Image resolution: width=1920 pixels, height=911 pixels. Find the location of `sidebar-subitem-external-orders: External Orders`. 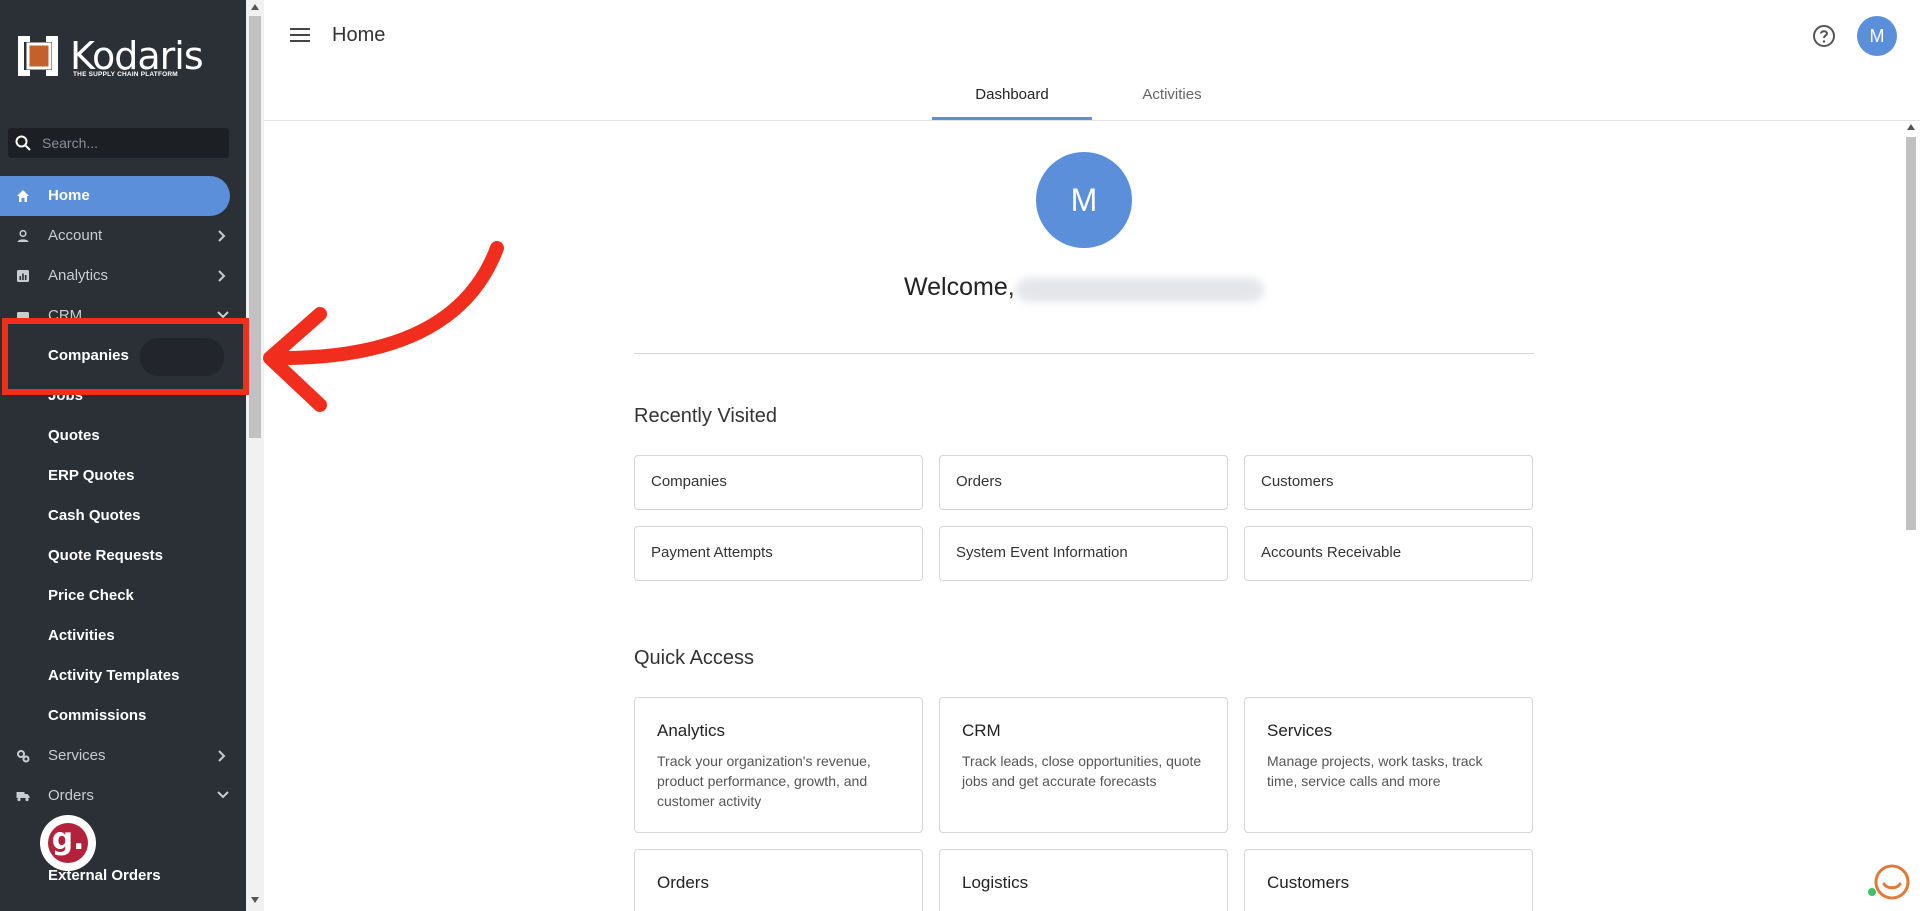

sidebar-subitem-external-orders: External Orders is located at coordinates (123, 876).